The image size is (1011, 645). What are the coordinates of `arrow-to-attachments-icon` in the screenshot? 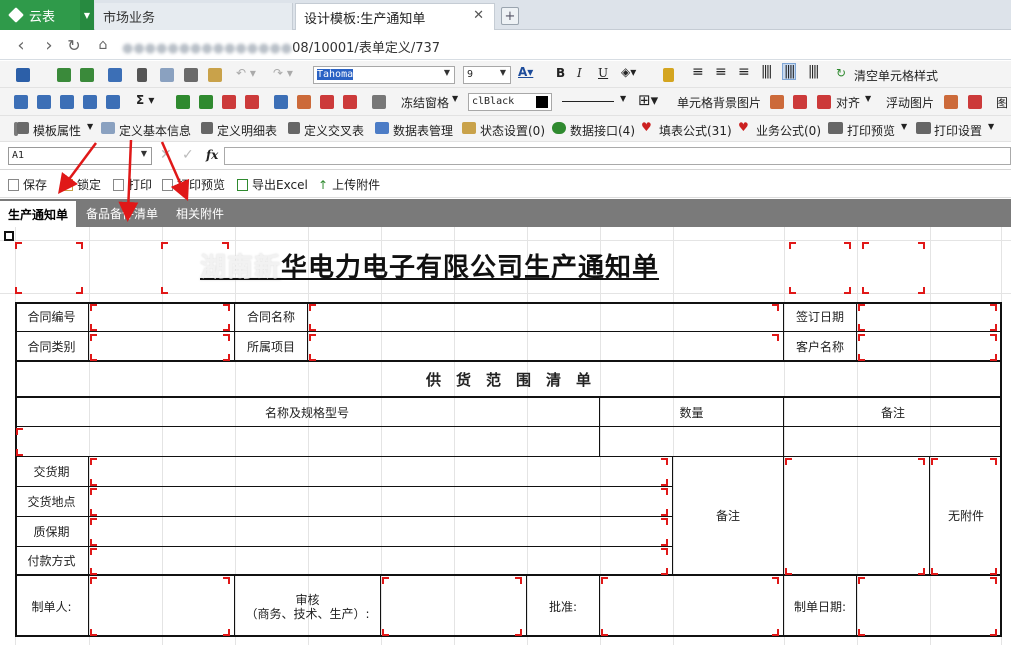 It's located at (175, 171).